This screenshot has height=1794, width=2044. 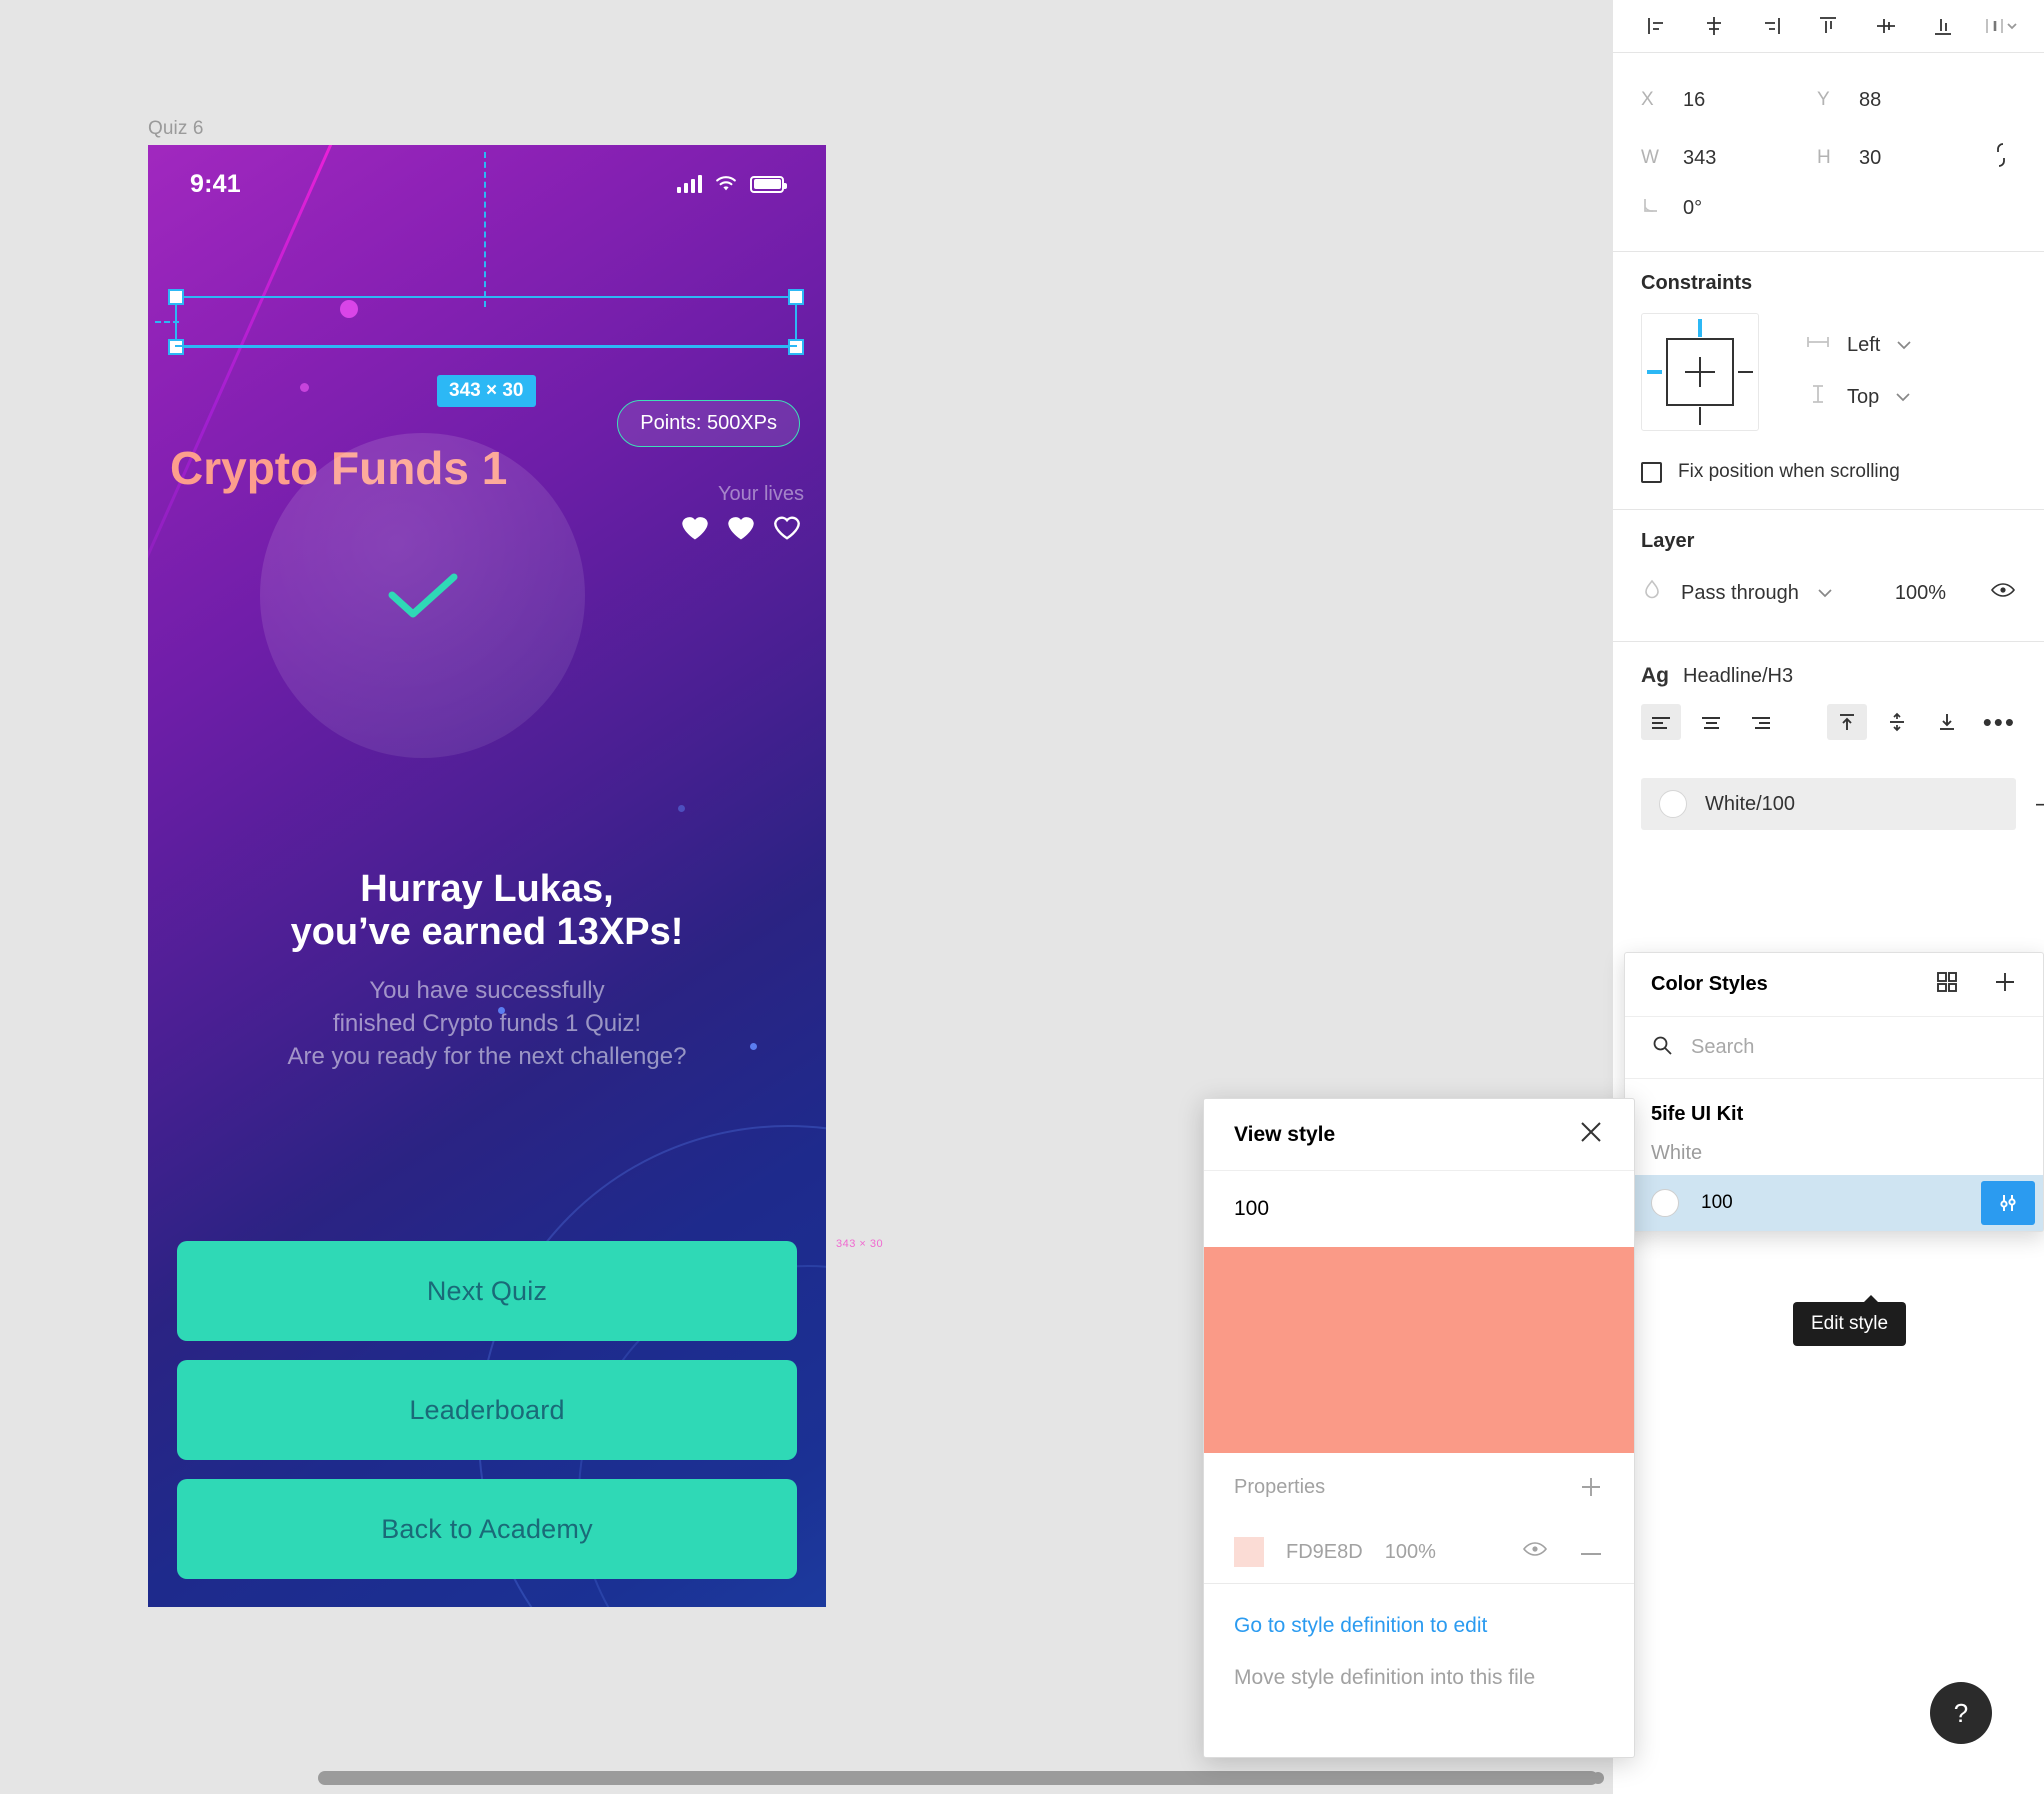 What do you see at coordinates (1661, 722) in the screenshot?
I see `text-align-left-icon` at bounding box center [1661, 722].